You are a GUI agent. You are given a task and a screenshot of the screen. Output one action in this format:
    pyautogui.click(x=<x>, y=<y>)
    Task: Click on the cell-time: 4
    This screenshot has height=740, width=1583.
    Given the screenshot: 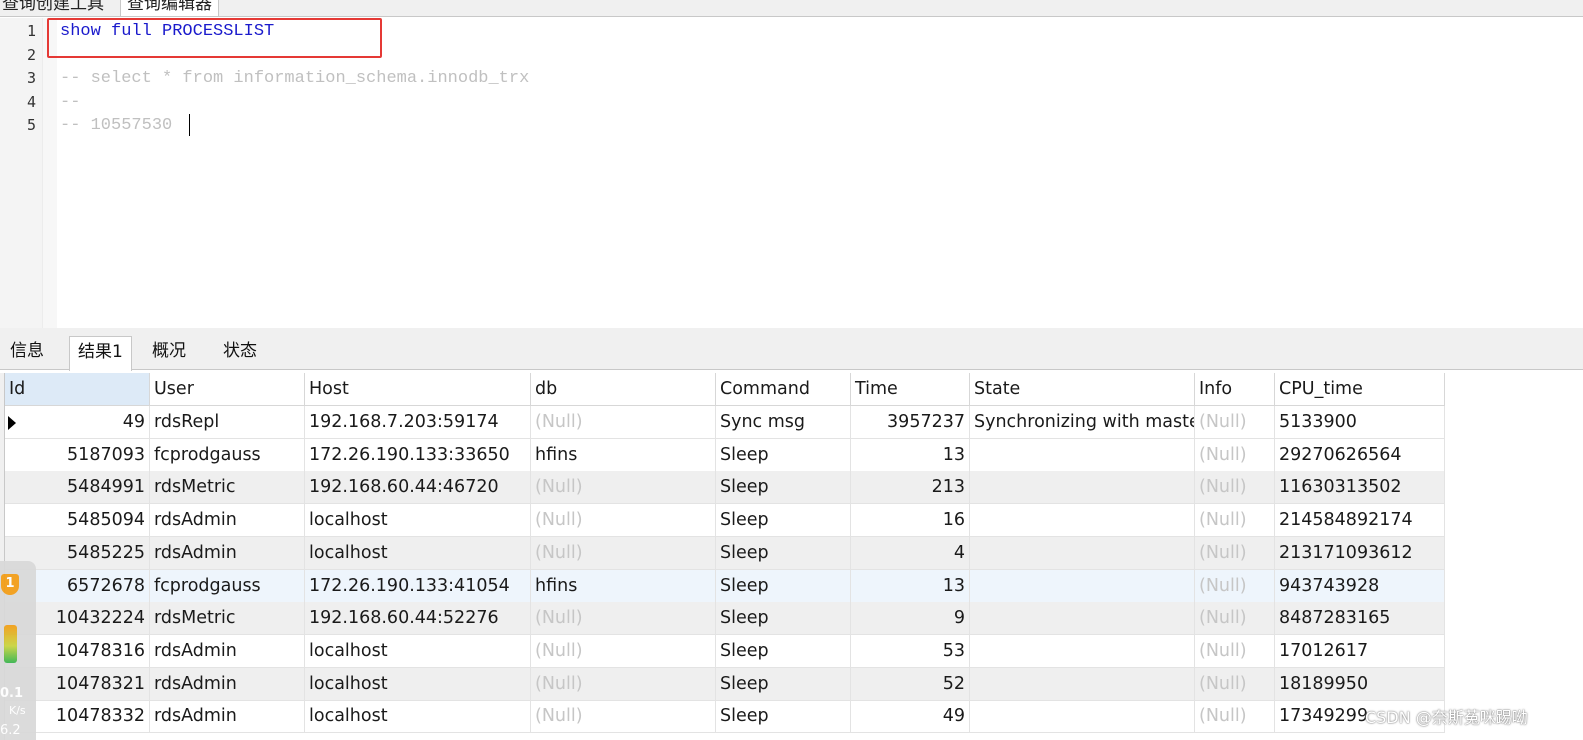 What is the action you would take?
    pyautogui.click(x=910, y=553)
    